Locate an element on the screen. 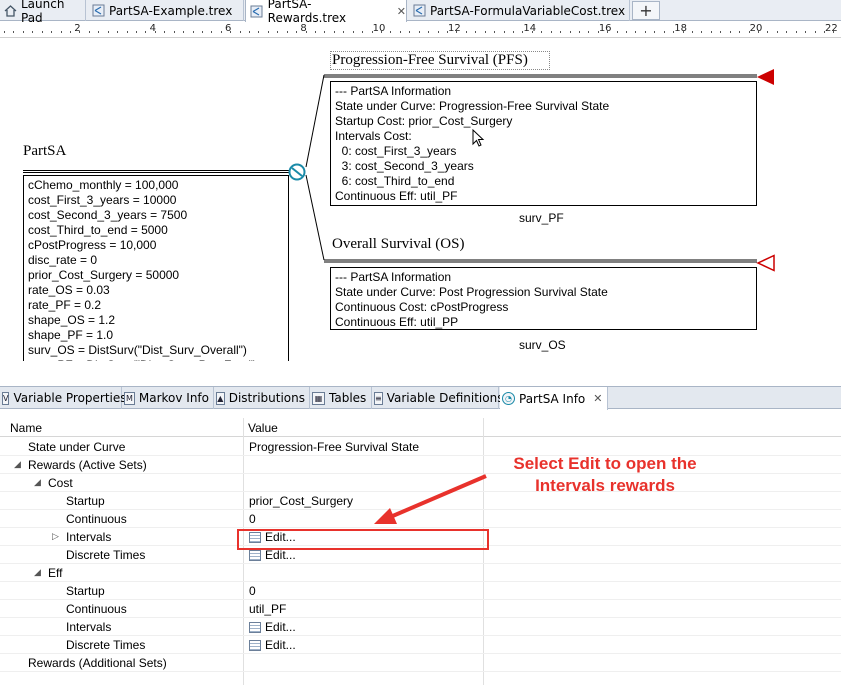  ruler-label: 8 is located at coordinates (303, 28).